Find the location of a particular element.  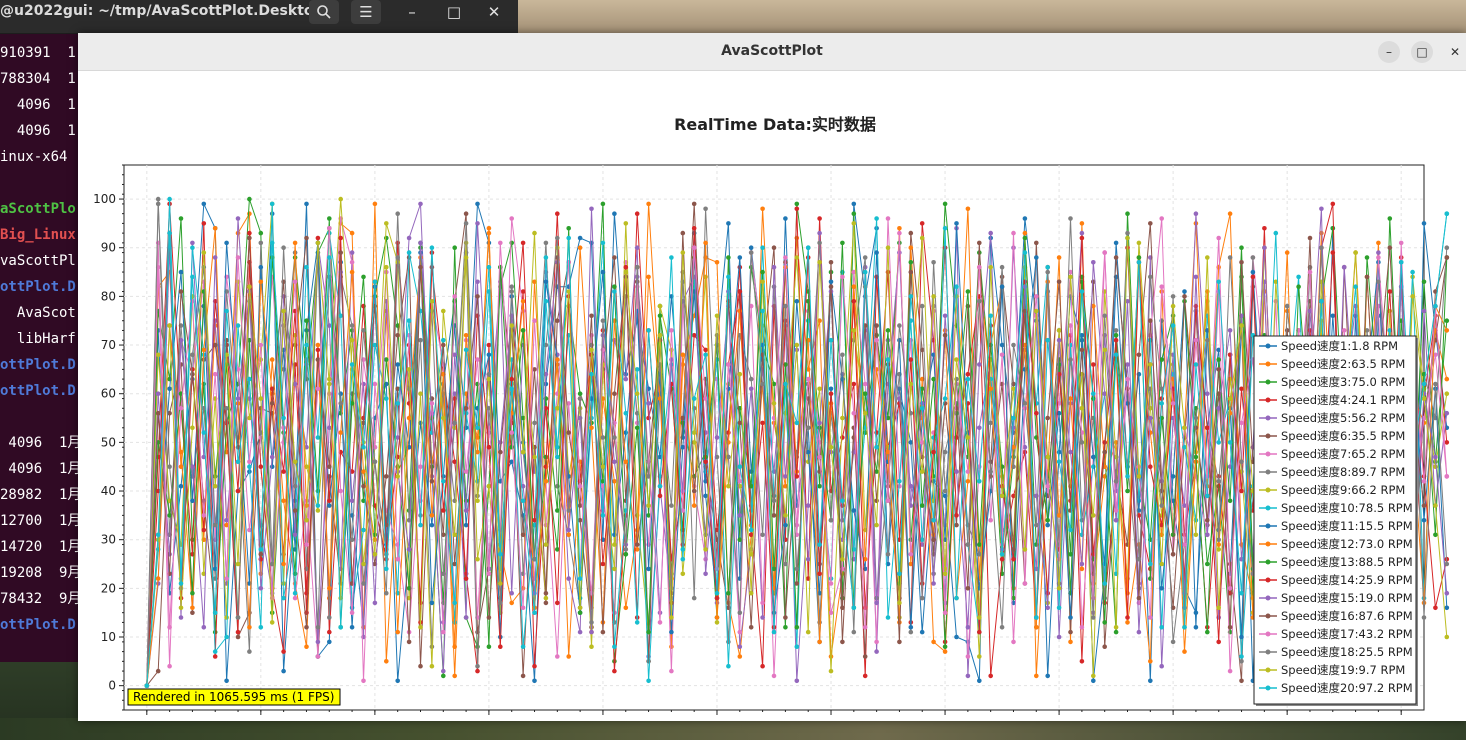

search-icon is located at coordinates (324, 12).